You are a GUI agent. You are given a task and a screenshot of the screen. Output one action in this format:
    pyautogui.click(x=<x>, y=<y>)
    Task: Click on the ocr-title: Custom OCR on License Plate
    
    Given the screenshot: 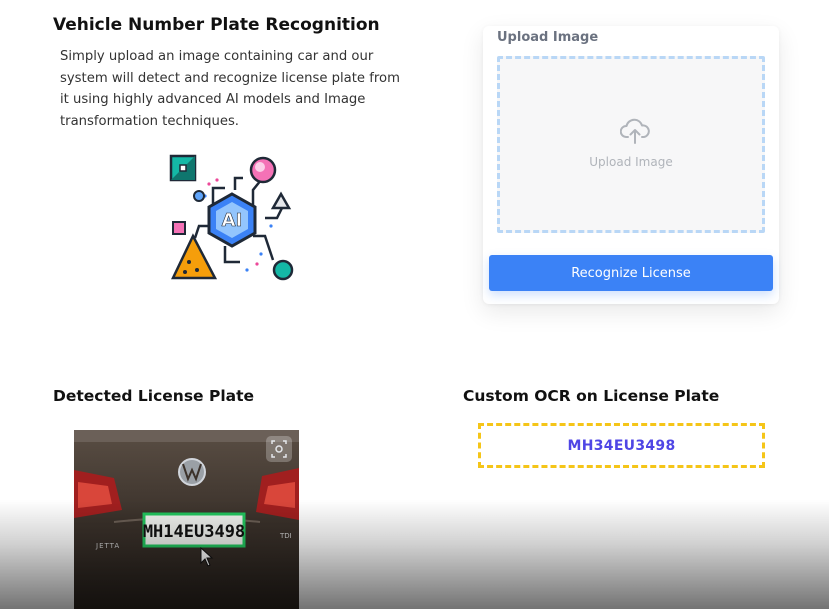 What is the action you would take?
    pyautogui.click(x=591, y=396)
    